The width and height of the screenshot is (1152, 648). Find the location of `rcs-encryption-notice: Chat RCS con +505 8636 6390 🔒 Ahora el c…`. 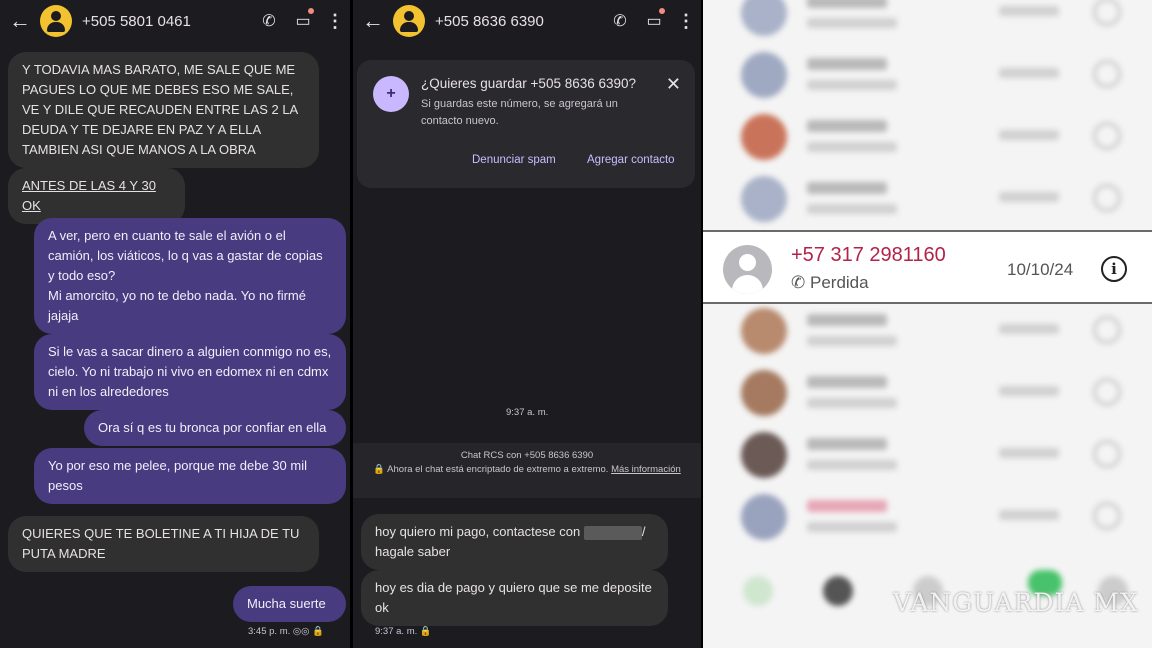

rcs-encryption-notice: Chat RCS con +505 8636 6390 🔒 Ahora el c… is located at coordinates (527, 470).